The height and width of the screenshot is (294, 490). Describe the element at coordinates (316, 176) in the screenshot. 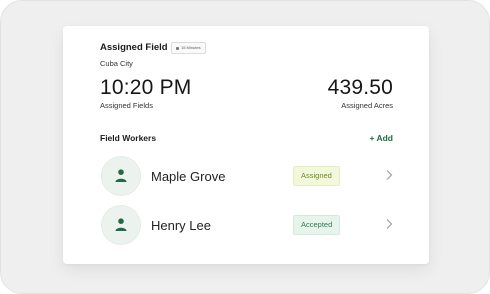

I see `status-badge: Assigned` at that location.